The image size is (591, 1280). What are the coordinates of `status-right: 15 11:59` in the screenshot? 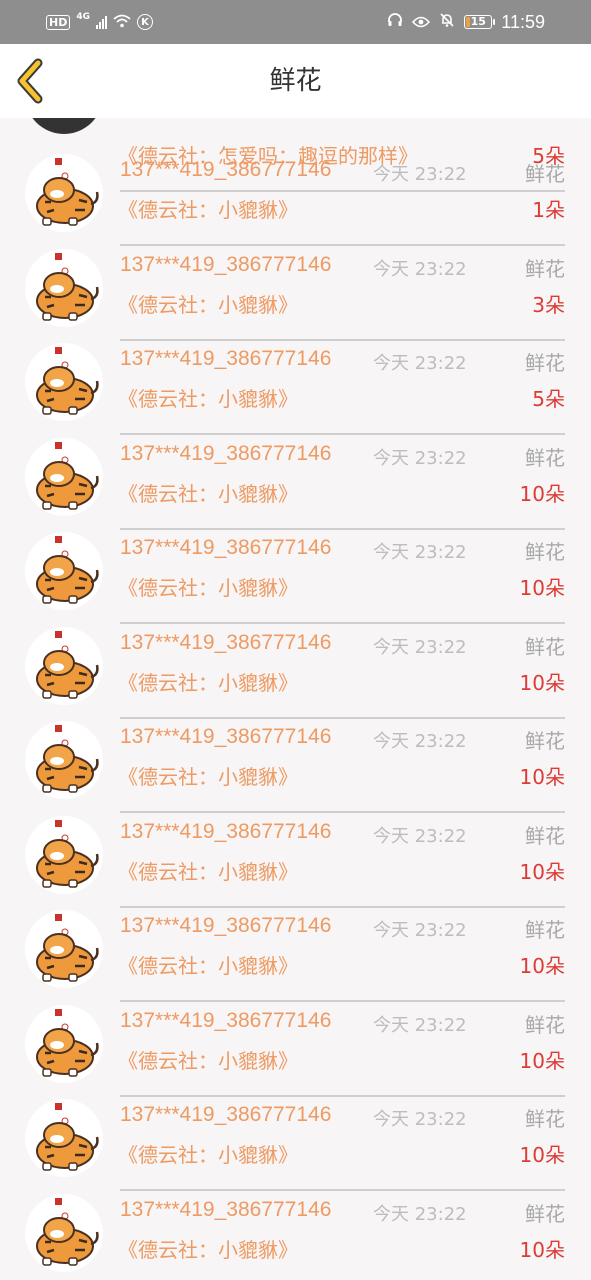 It's located at (466, 22).